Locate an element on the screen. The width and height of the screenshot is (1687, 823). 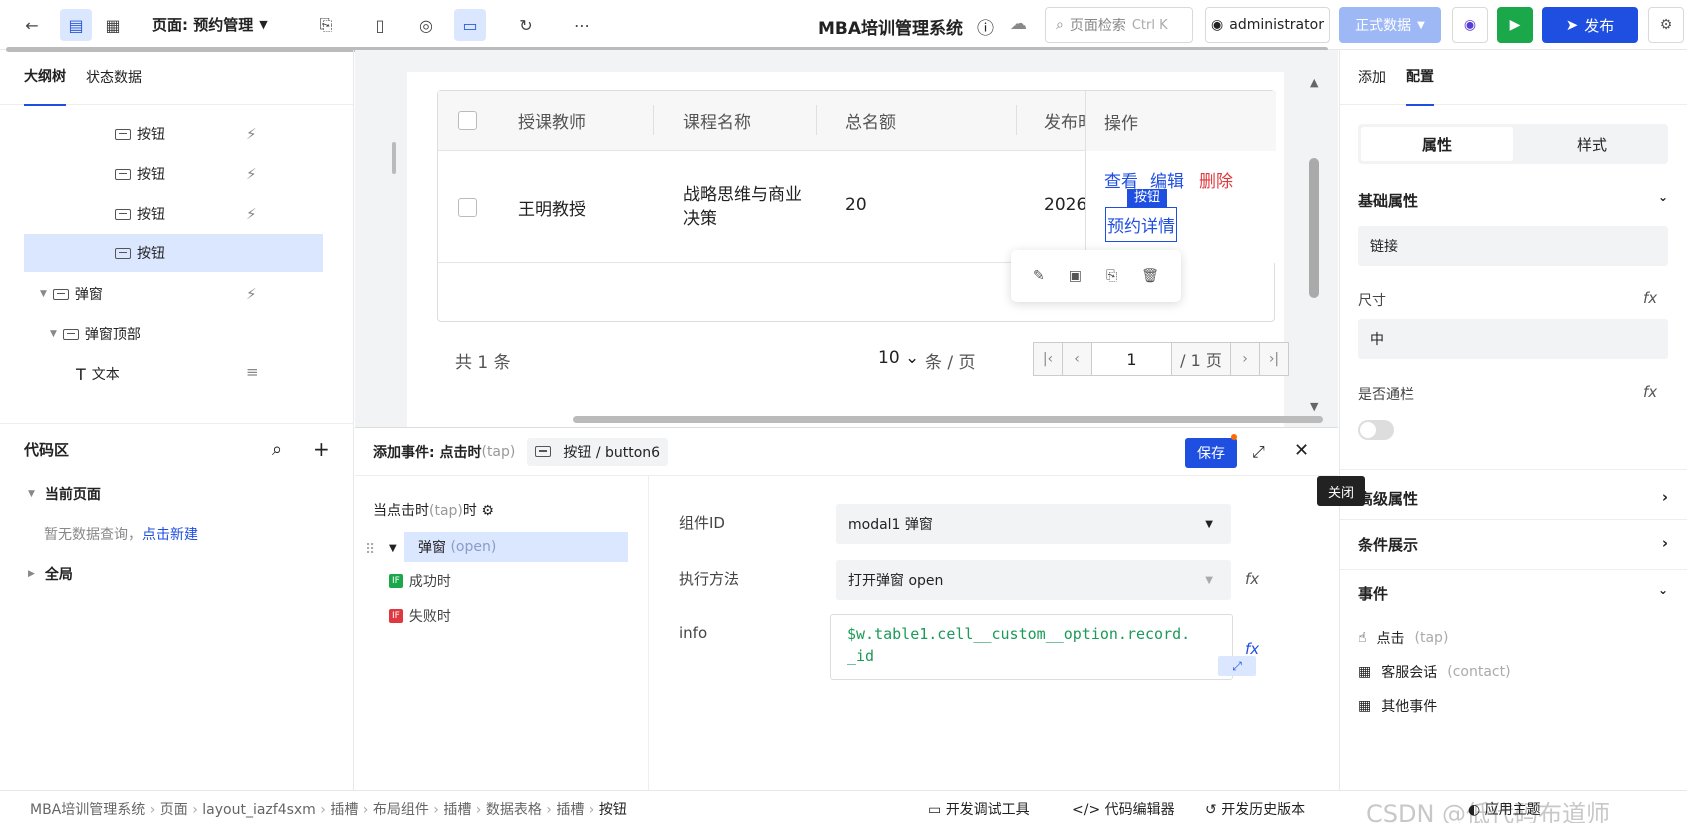
event-tap: ☝ 点击 (tap) is located at coordinates (1403, 638).